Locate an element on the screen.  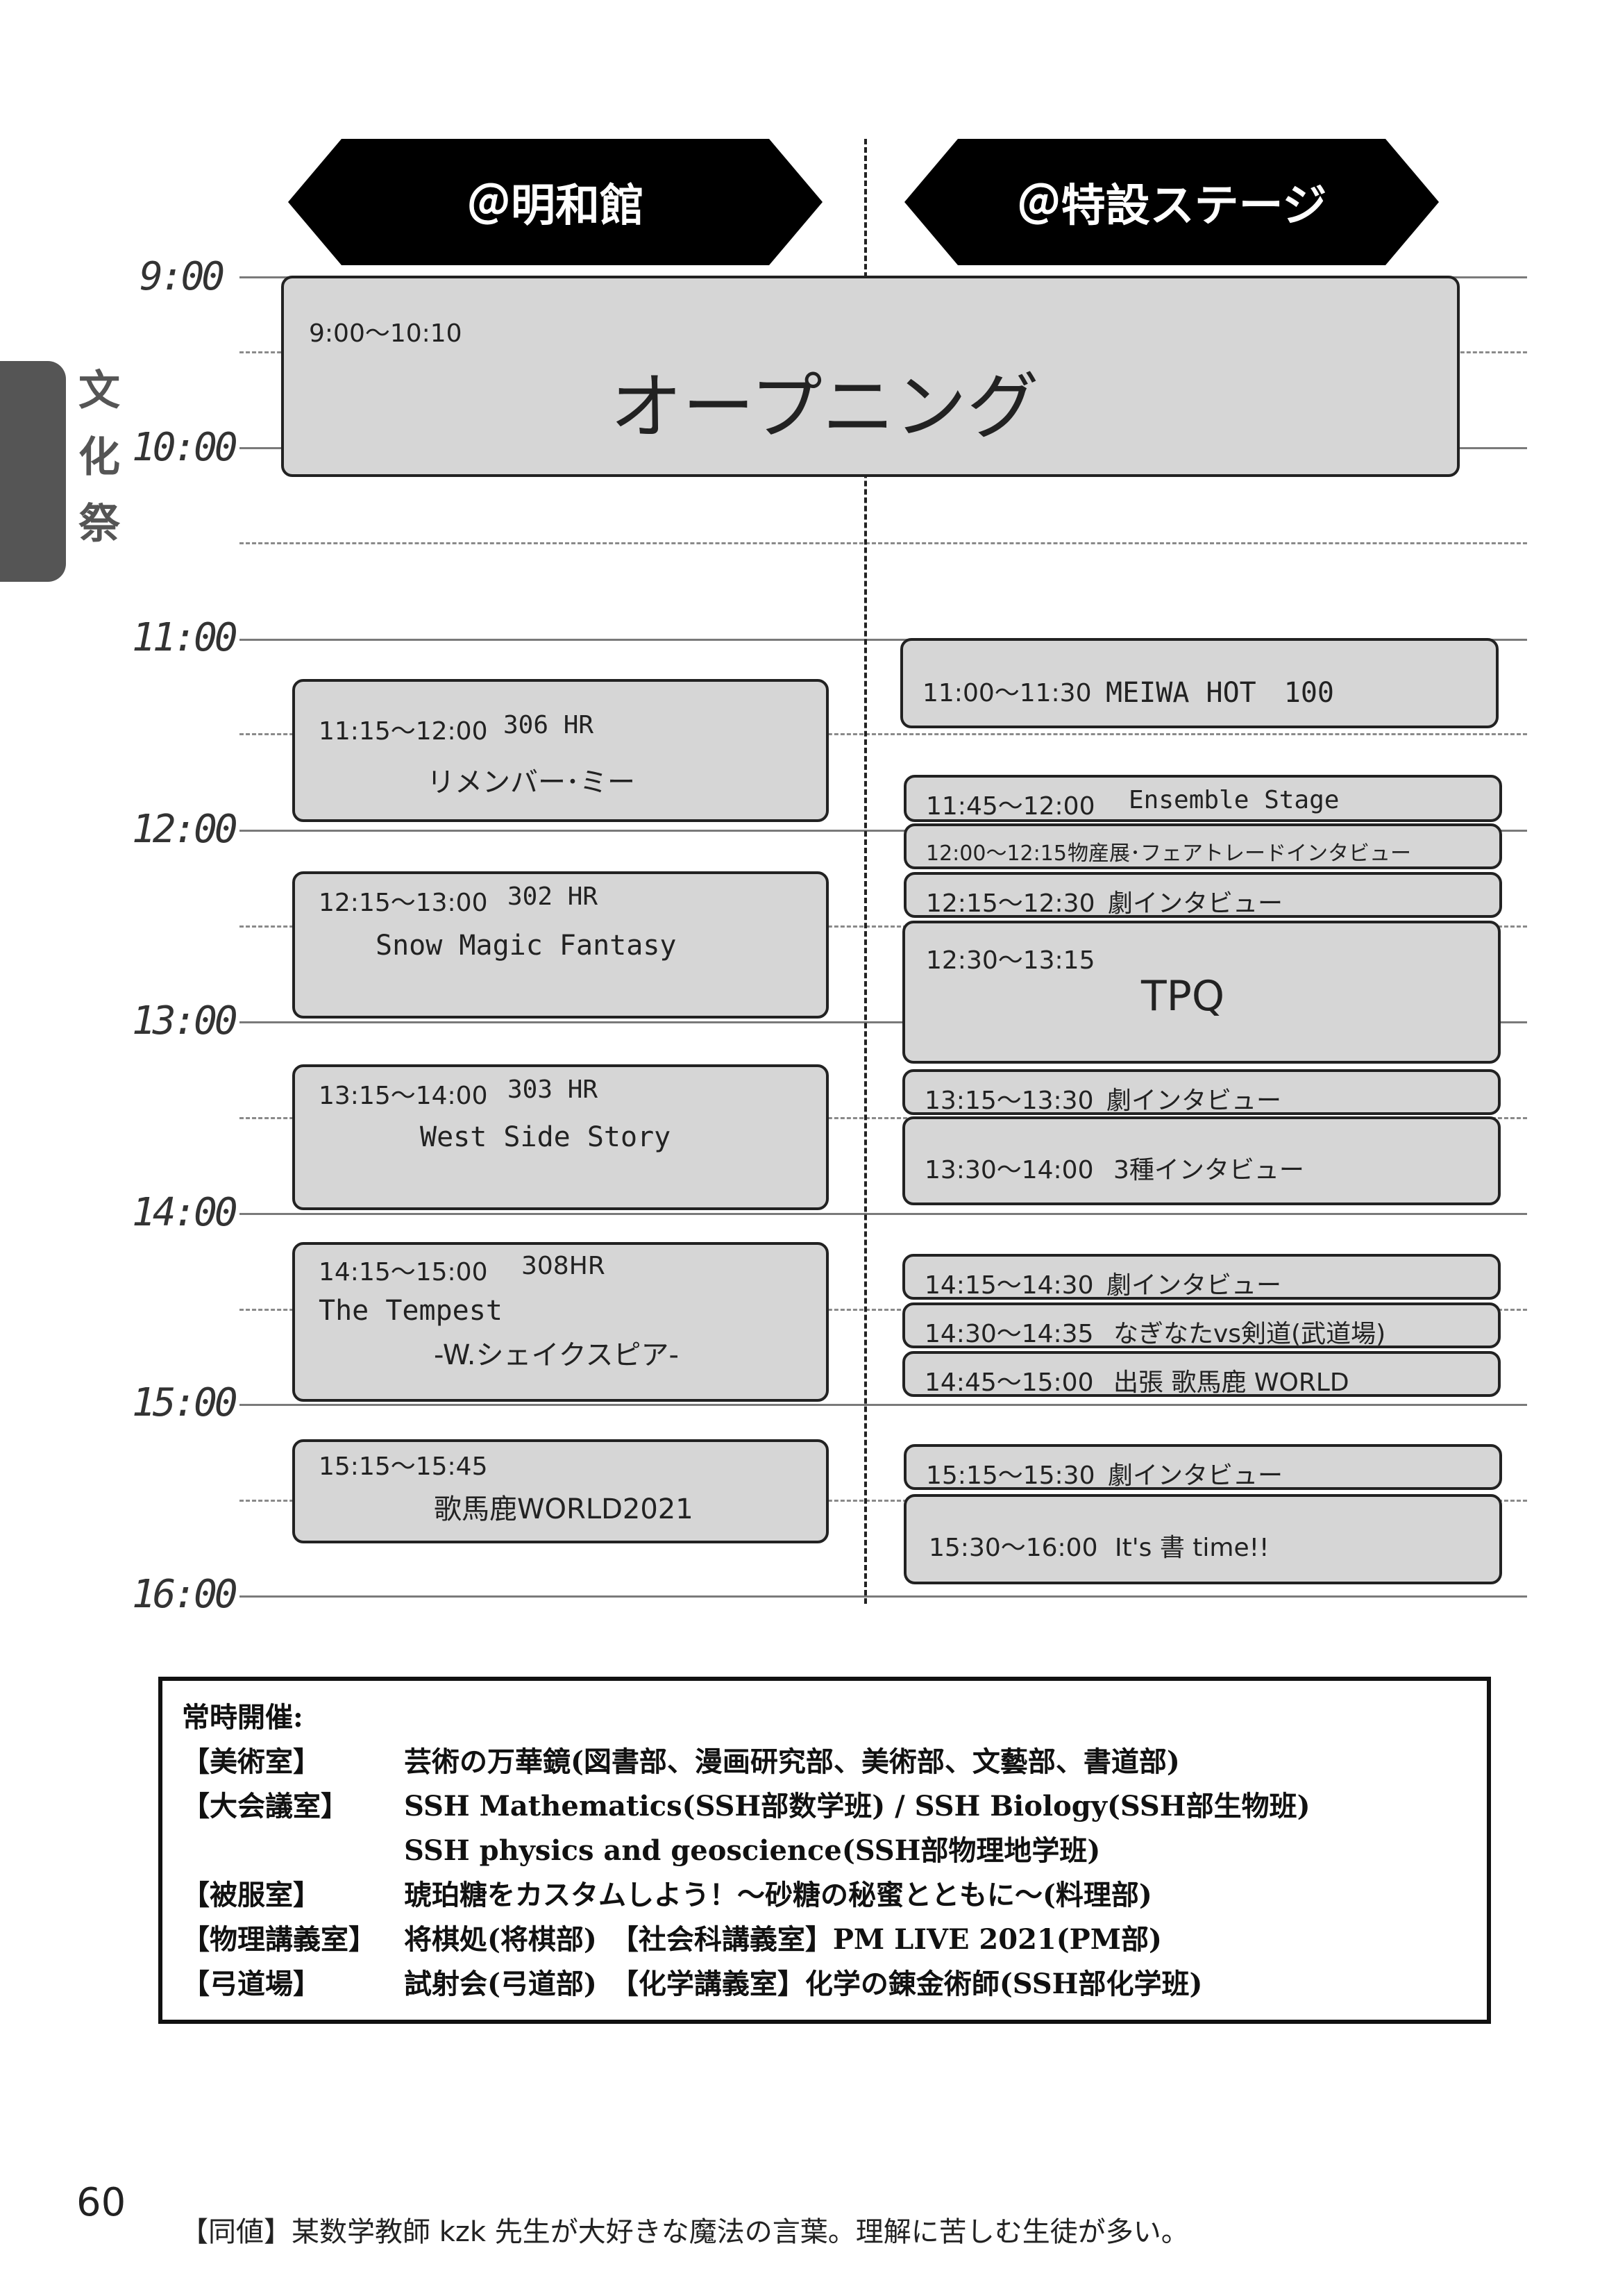
room-content: 将棋処(将棋部) 【社会科講義室】PM LIVE 2021(PM部) is located at coordinates (783, 1939).